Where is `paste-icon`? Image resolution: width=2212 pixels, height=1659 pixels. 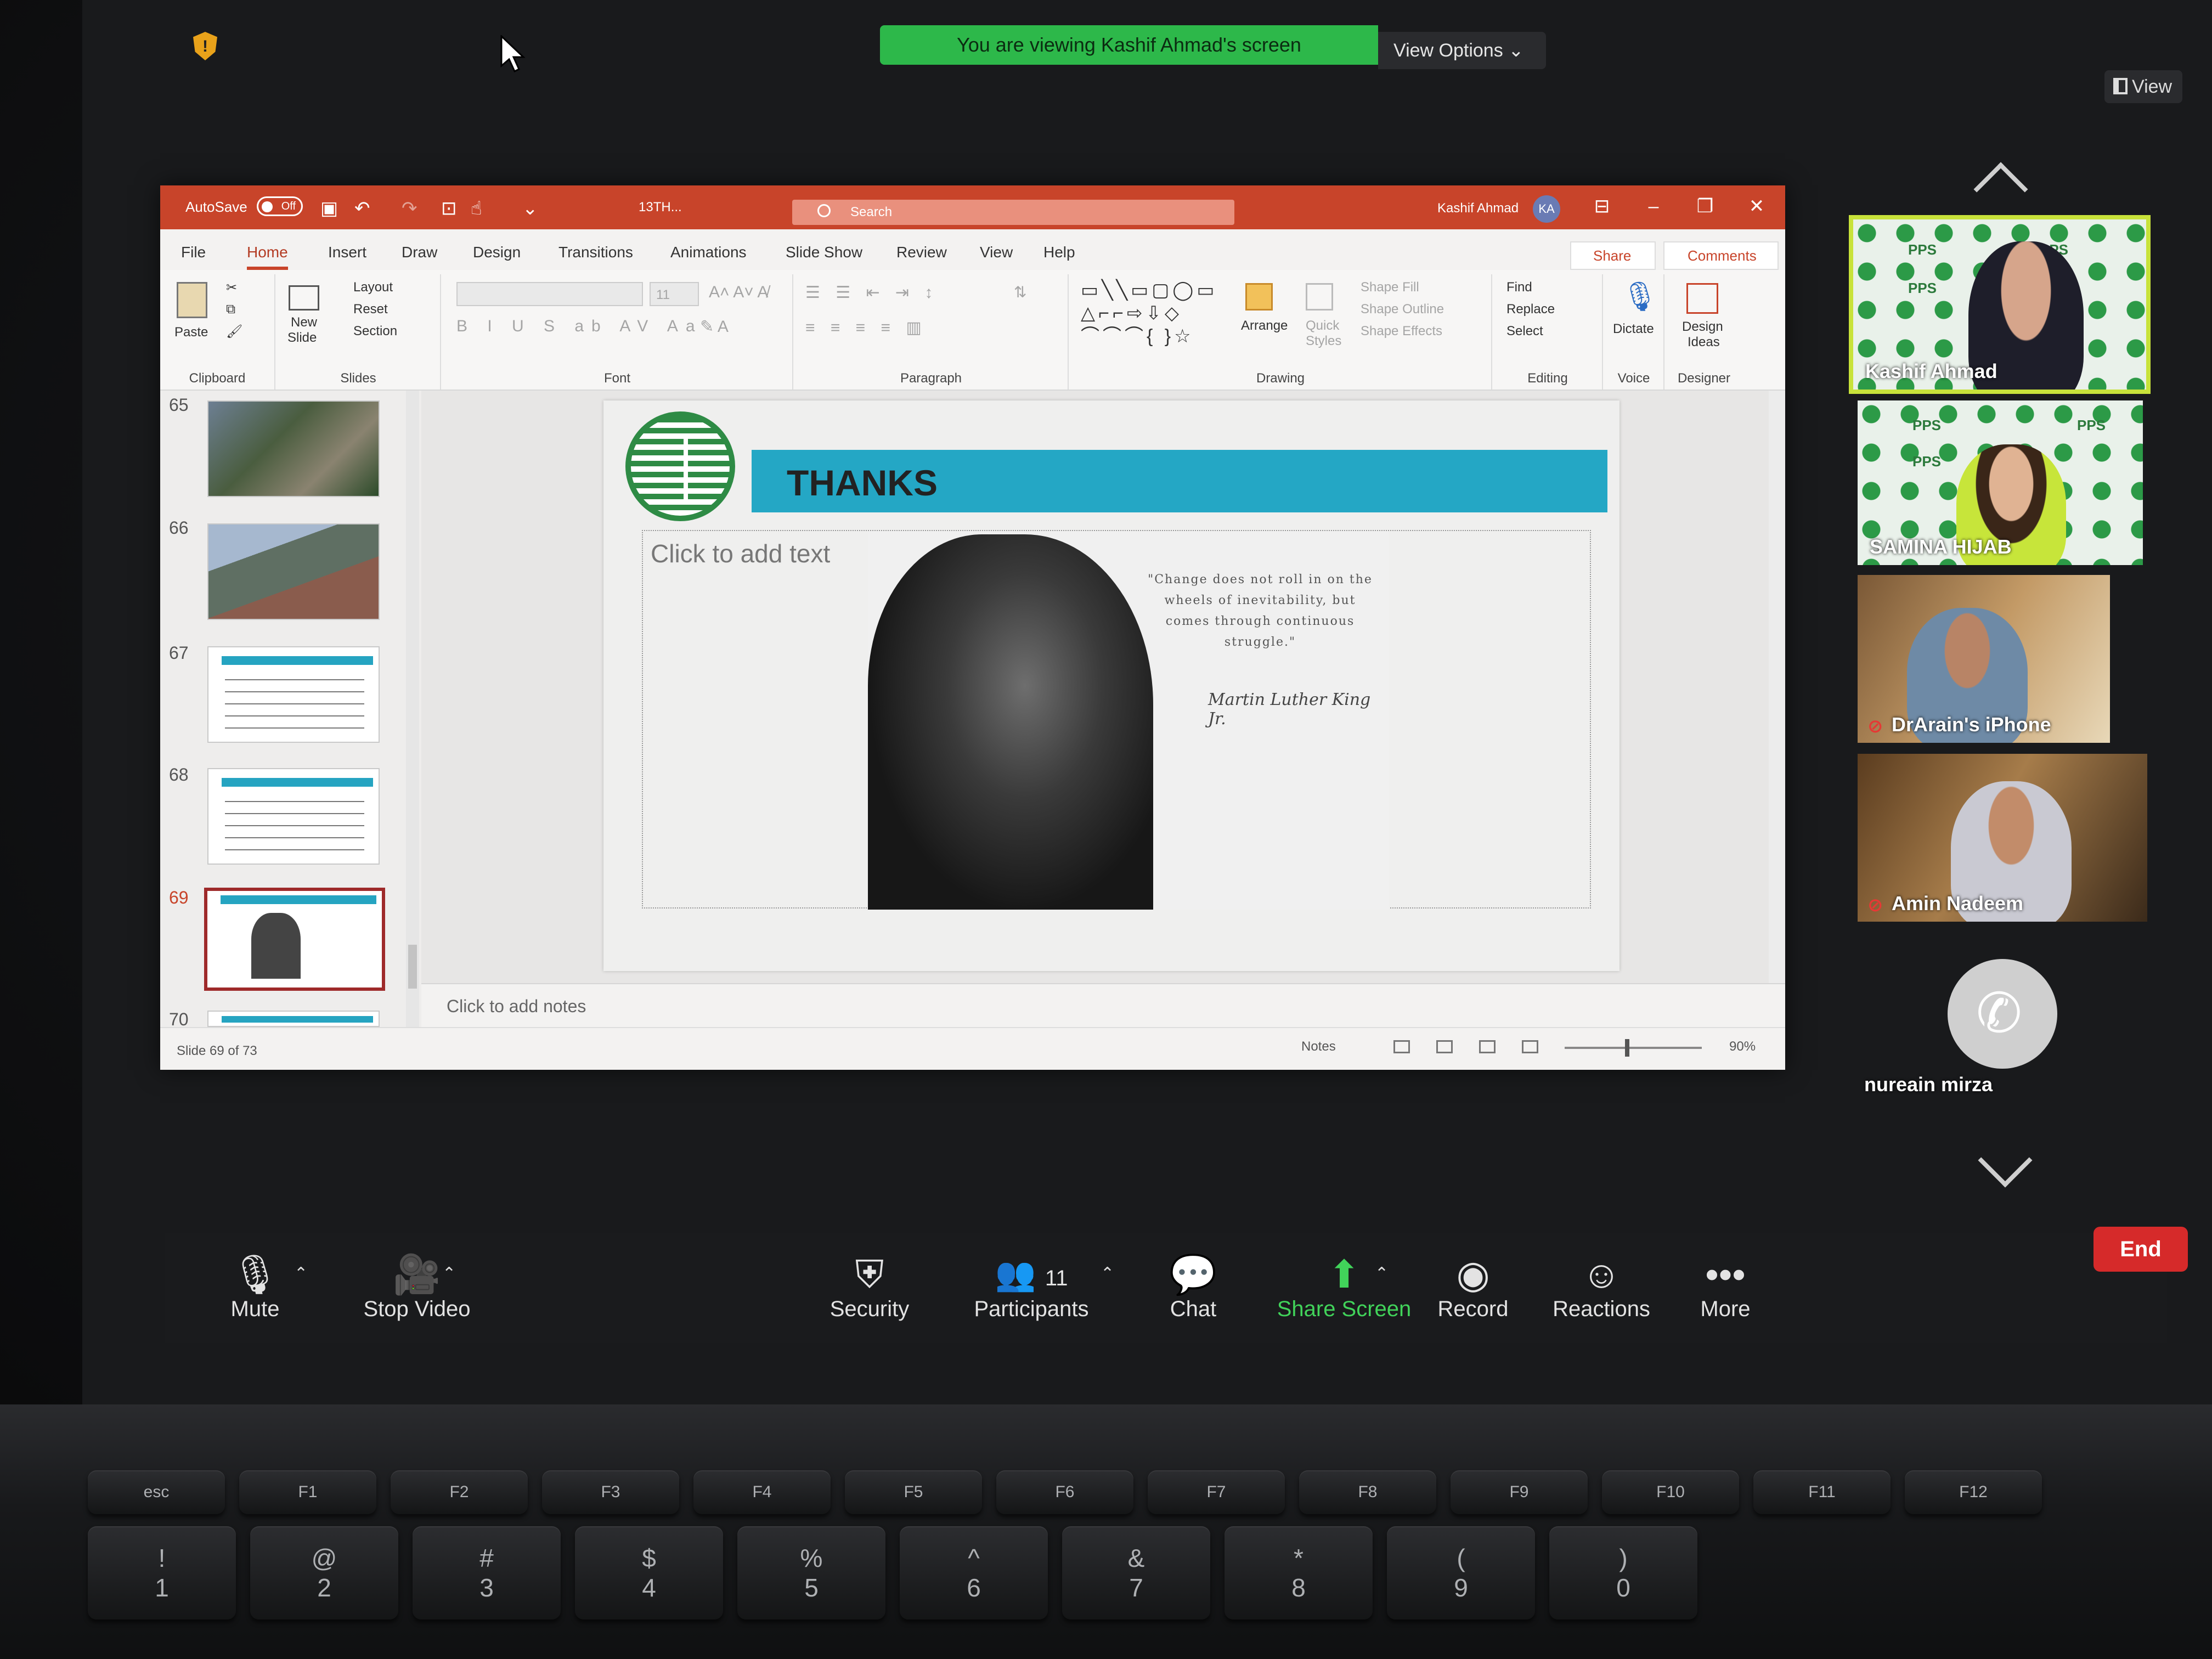
paste-icon is located at coordinates (192, 300).